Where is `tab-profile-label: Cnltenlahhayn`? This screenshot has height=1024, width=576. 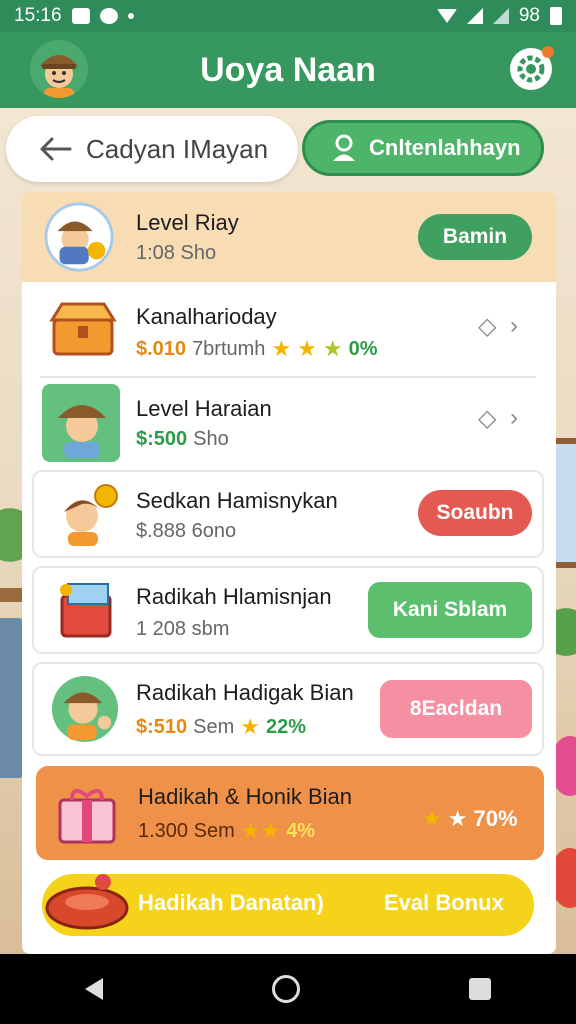 tab-profile-label: Cnltenlahhayn is located at coordinates (445, 147).